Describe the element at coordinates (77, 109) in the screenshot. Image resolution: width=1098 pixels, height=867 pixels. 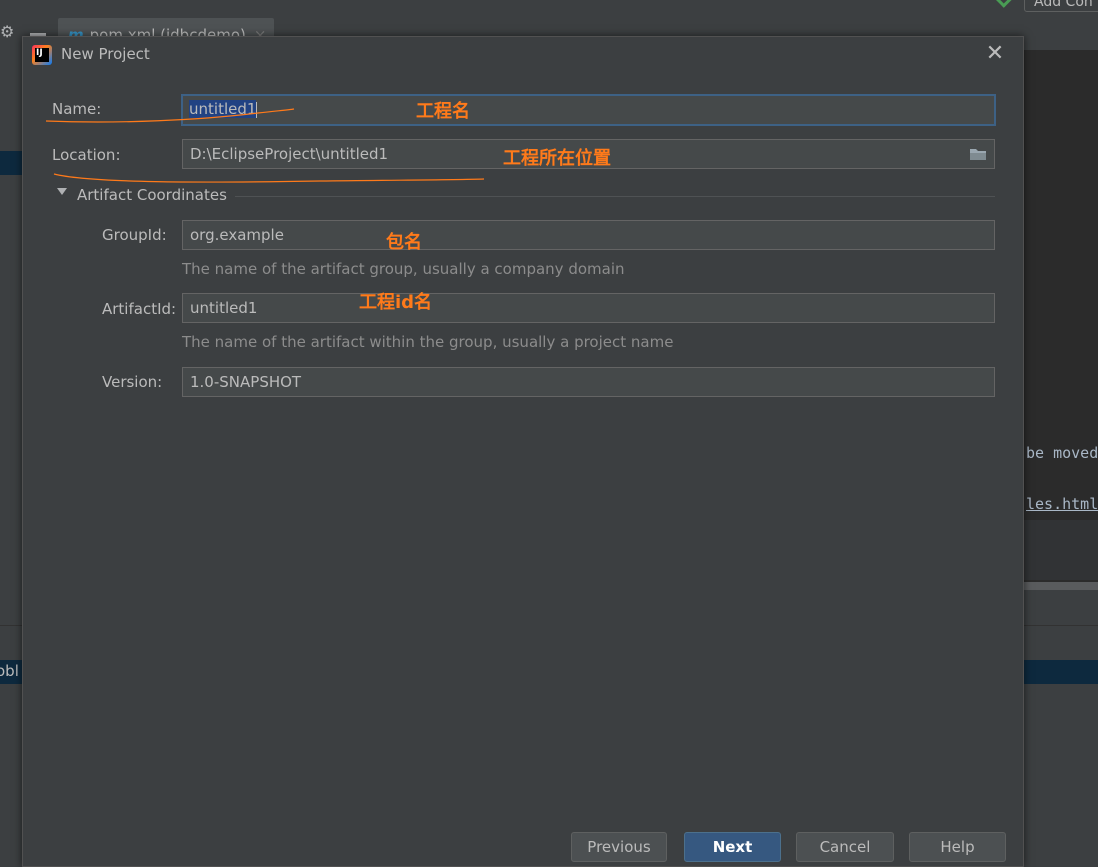
I see `name-label: Name:` at that location.